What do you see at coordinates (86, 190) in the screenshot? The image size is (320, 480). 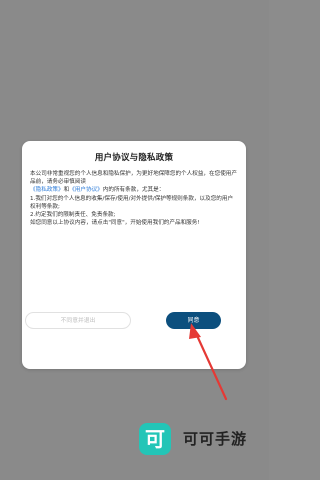 I see `user-agreement-link: 《用户协议》` at bounding box center [86, 190].